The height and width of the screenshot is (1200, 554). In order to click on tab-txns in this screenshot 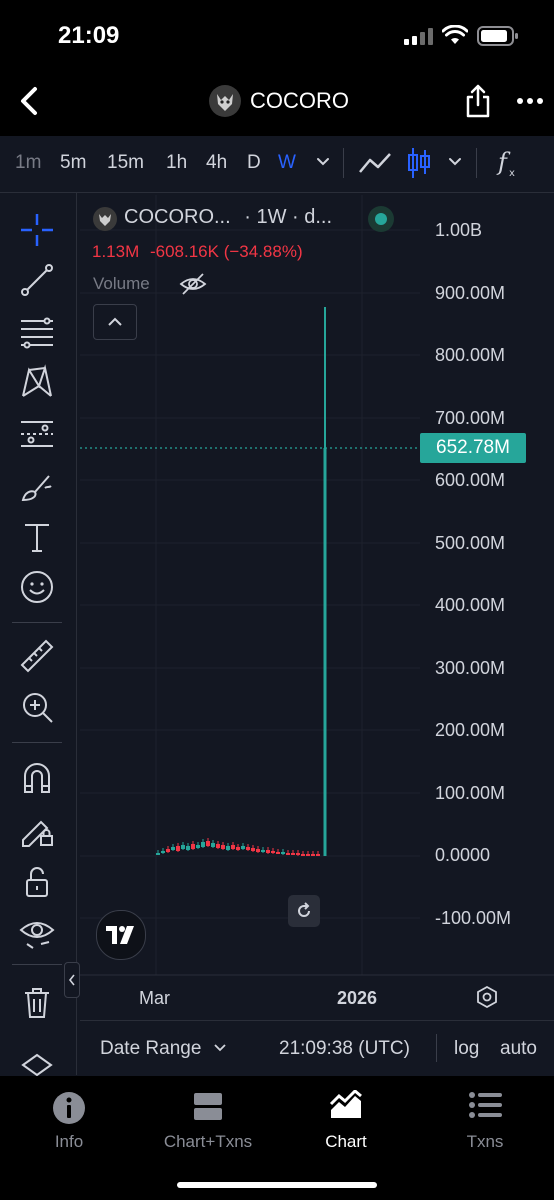, I will do `click(485, 1107)`.